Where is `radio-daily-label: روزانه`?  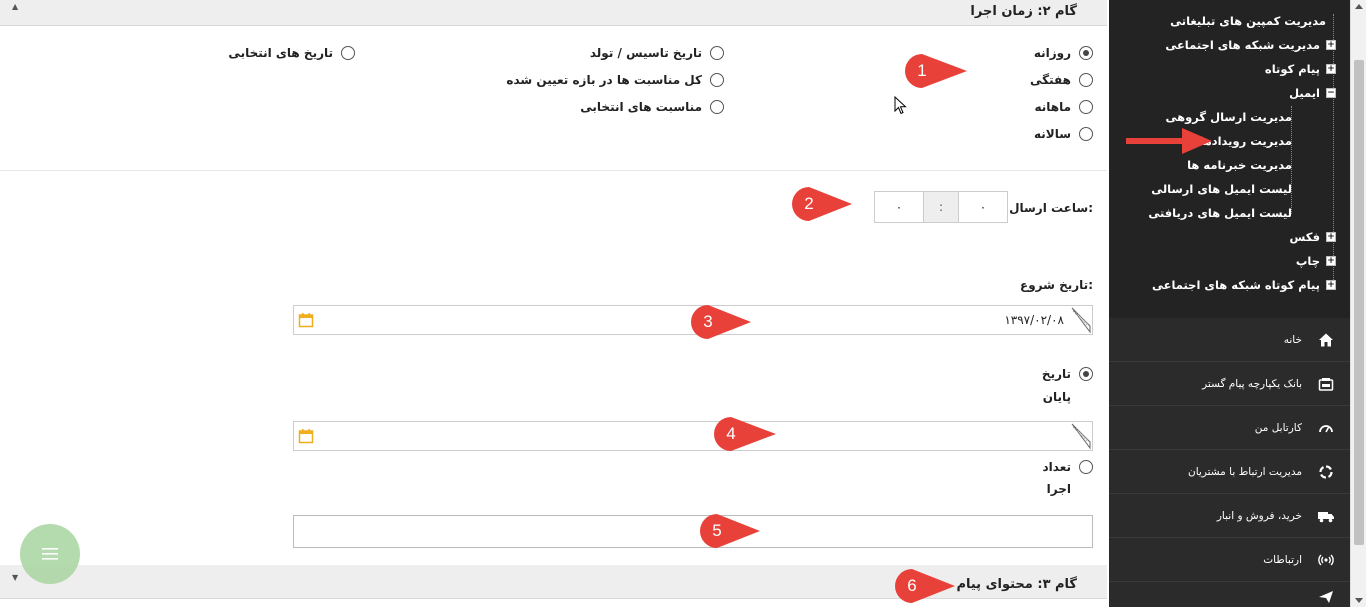 radio-daily-label: روزانه is located at coordinates (1052, 53).